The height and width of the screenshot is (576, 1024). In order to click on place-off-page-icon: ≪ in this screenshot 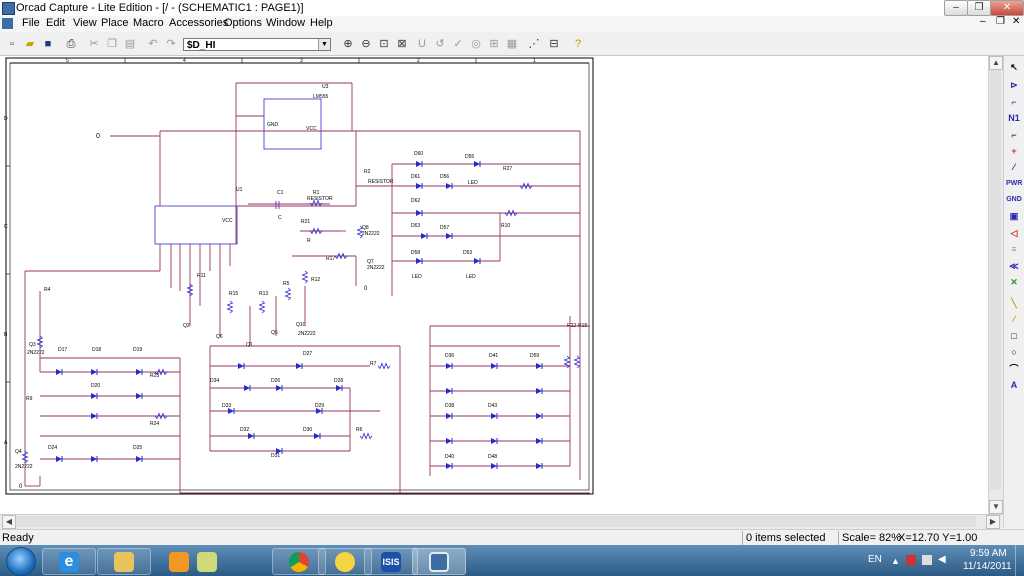, I will do `click(1014, 266)`.